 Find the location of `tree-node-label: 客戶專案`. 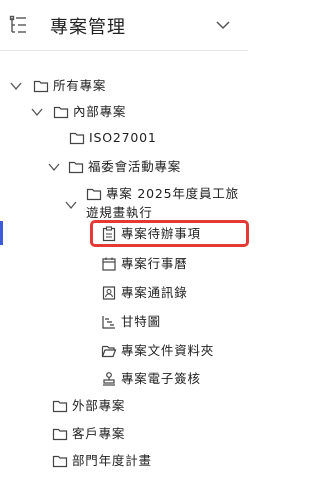

tree-node-label: 客戶專案 is located at coordinates (99, 433).